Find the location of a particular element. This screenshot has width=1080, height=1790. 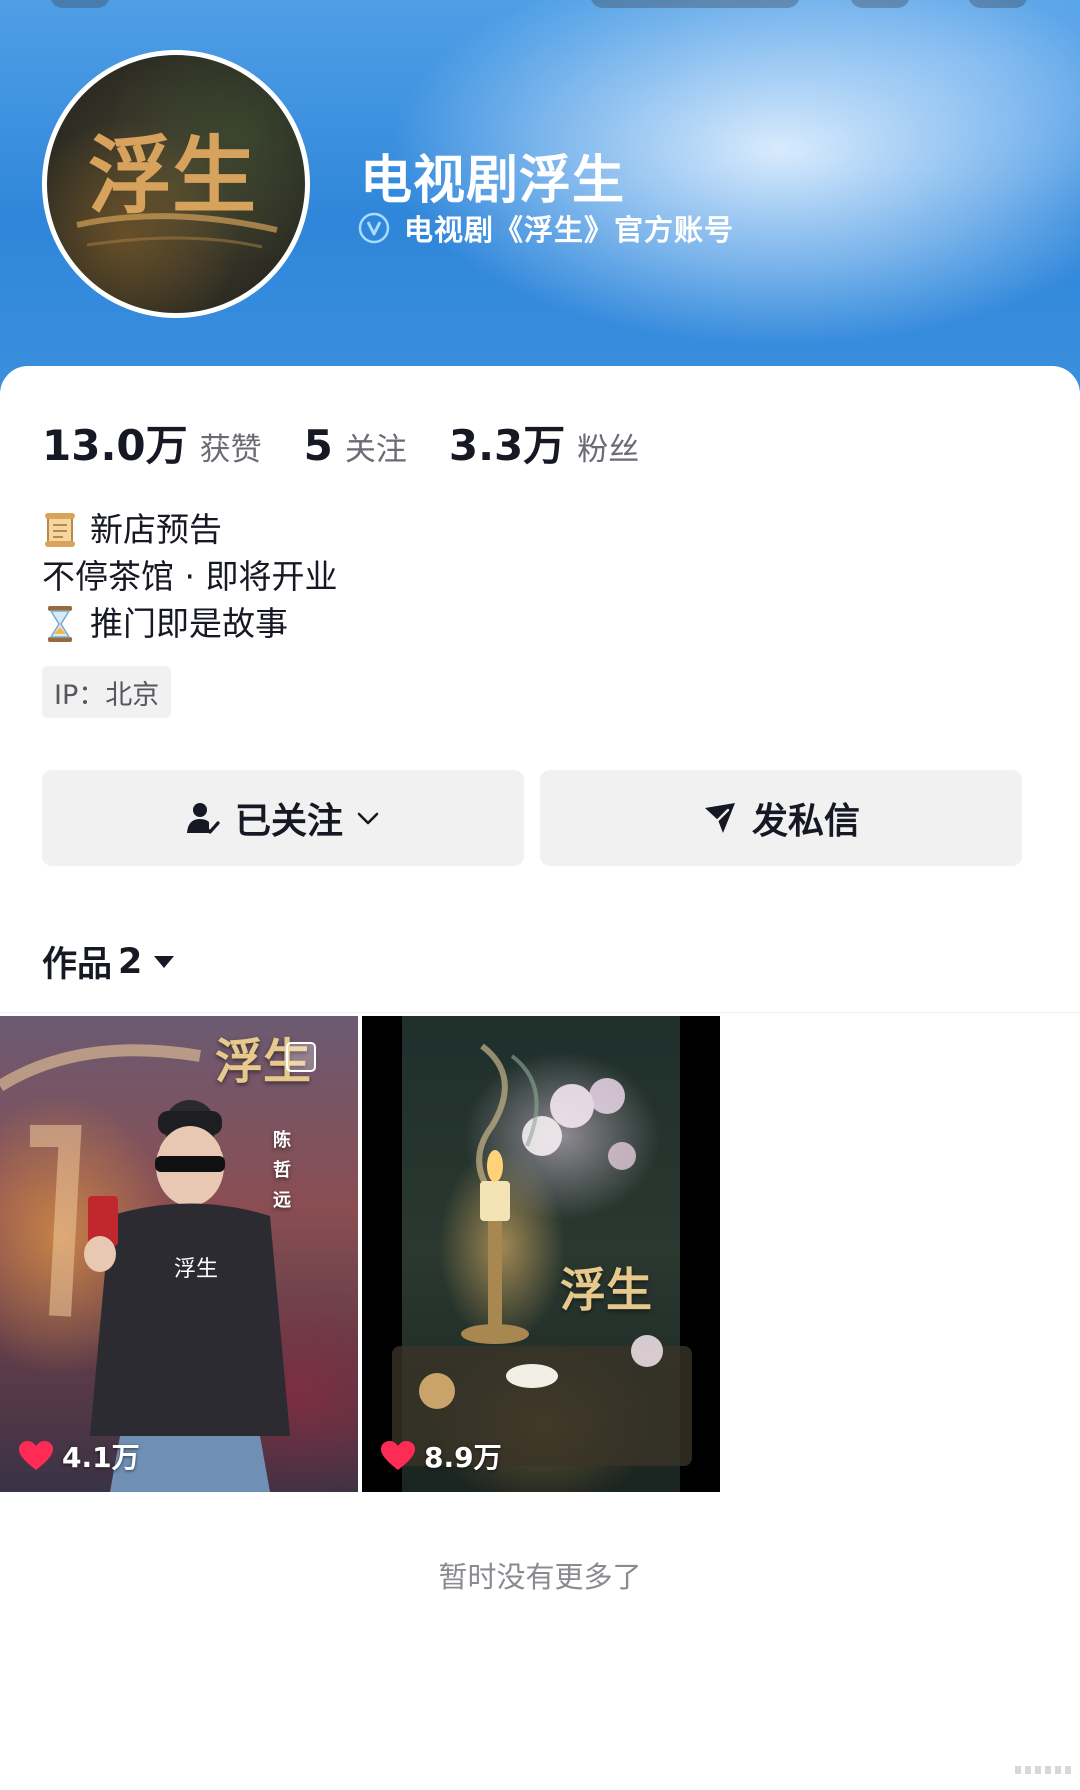

stat-value: 3.3万 is located at coordinates (507, 445).